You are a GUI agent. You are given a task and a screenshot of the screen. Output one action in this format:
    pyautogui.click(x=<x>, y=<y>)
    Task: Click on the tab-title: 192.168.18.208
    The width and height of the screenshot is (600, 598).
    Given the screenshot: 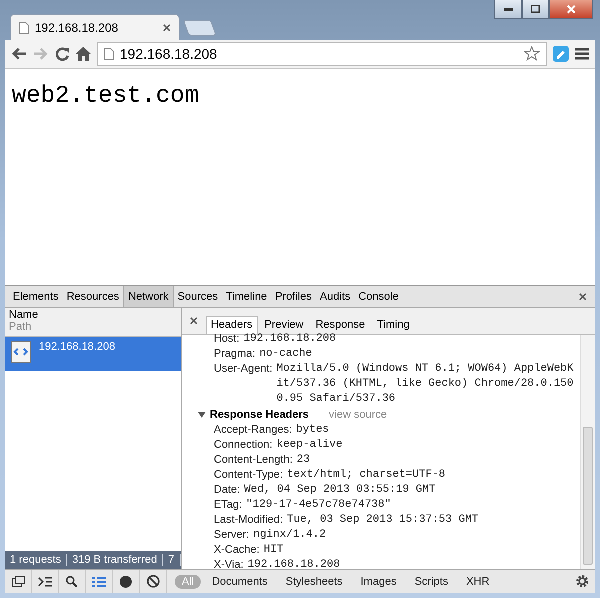 What is the action you would take?
    pyautogui.click(x=77, y=27)
    